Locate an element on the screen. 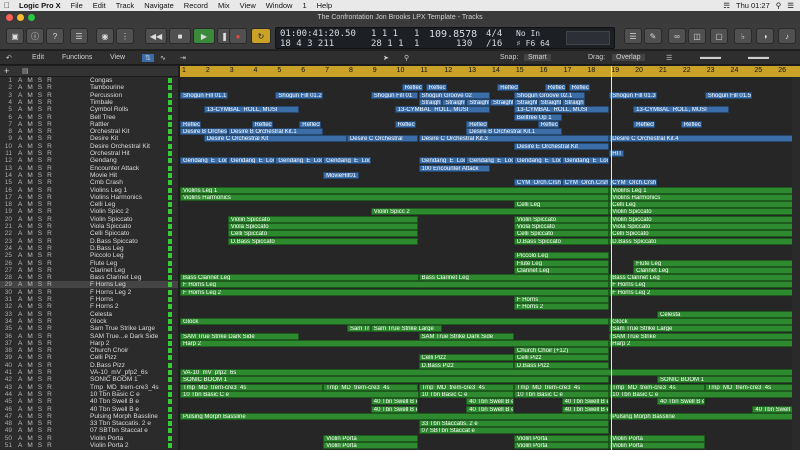 This screenshot has height=450, width=800. cpu-meter is located at coordinates (588, 38).